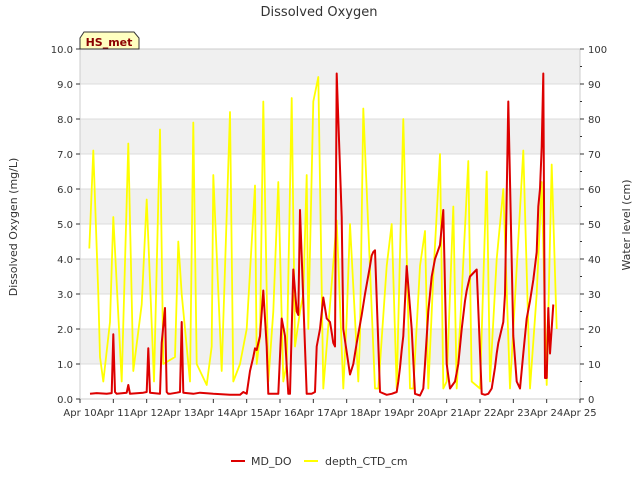  I want to click on x-tick-label: Apr 24, so click(546, 413).